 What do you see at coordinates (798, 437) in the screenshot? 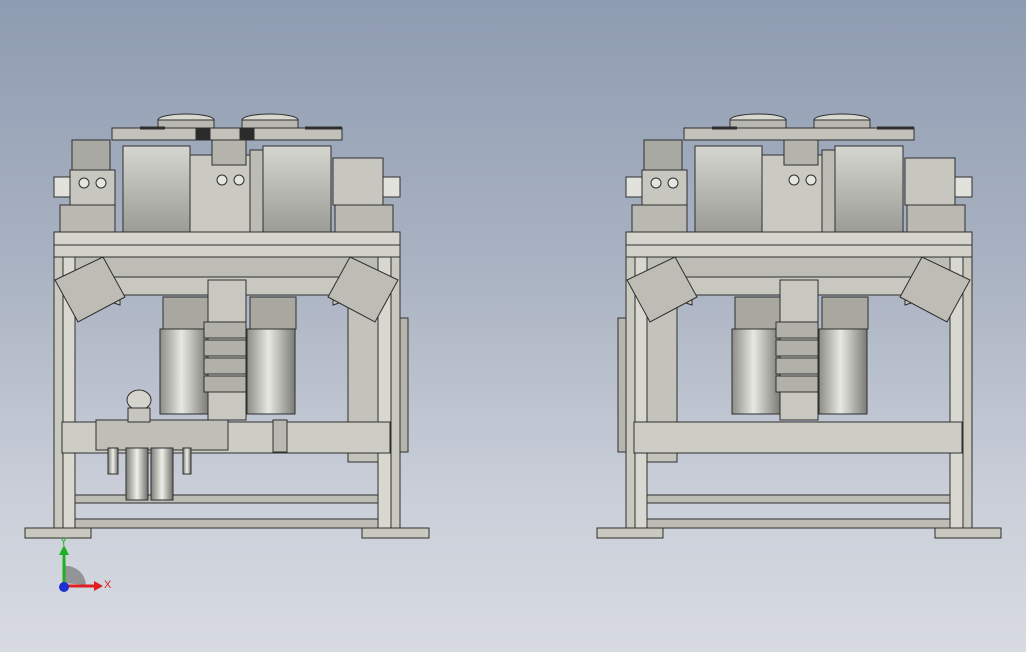
I see `lower-crossbeam` at bounding box center [798, 437].